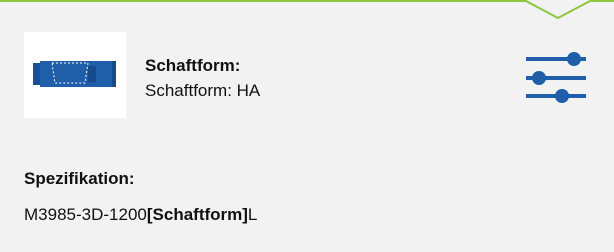  I want to click on specification-label: Spezifikation:, so click(79, 178).